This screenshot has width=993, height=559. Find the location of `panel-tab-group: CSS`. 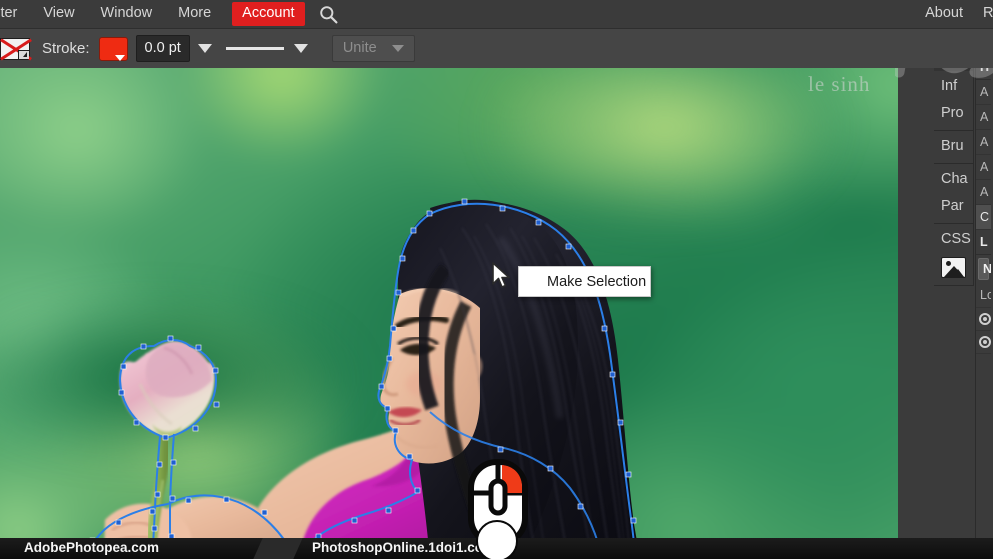

panel-tab-group: CSS is located at coordinates (953, 255).